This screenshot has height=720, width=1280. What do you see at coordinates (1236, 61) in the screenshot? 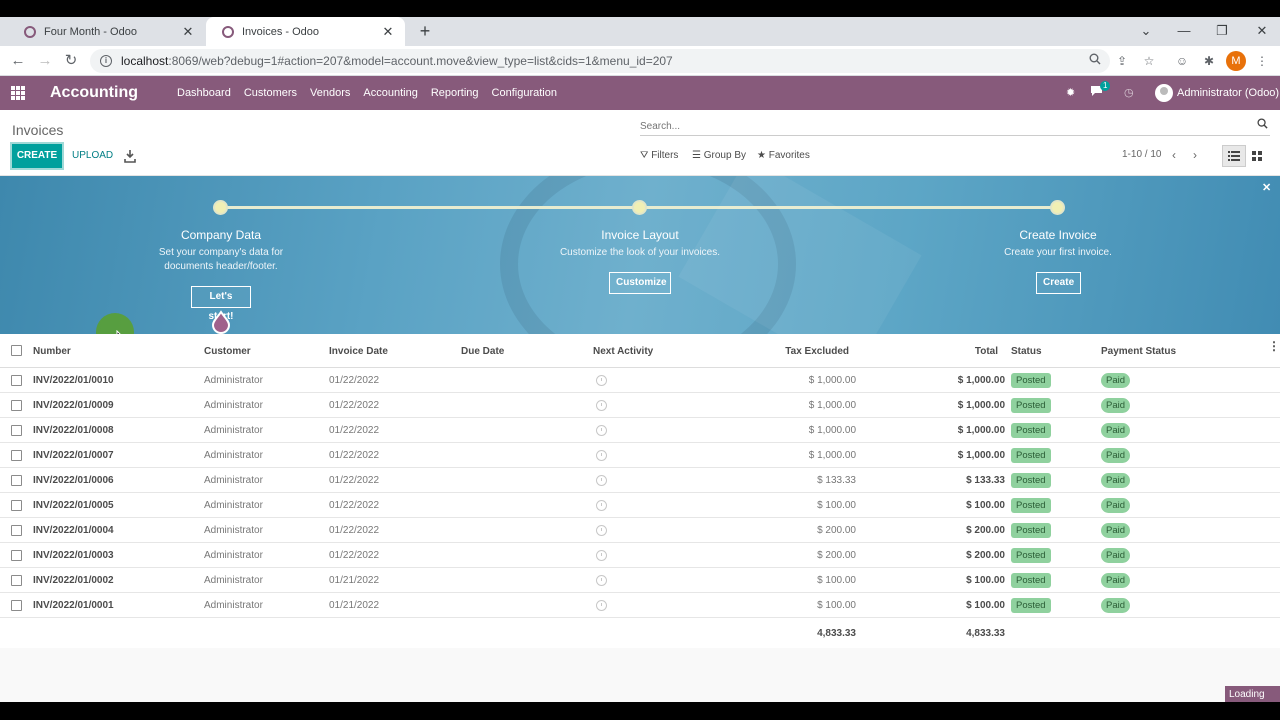
I see `profile-avatar: M` at bounding box center [1236, 61].